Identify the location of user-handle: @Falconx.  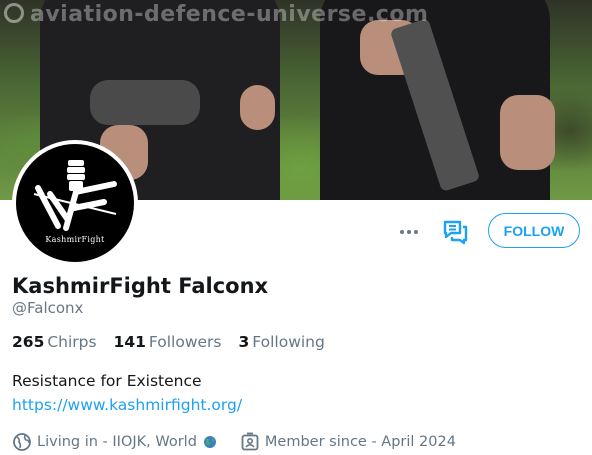
(48, 308).